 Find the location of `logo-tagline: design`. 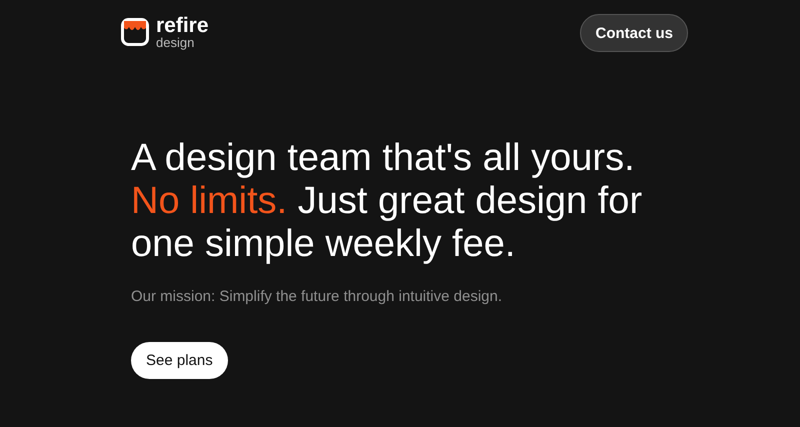

logo-tagline: design is located at coordinates (176, 42).